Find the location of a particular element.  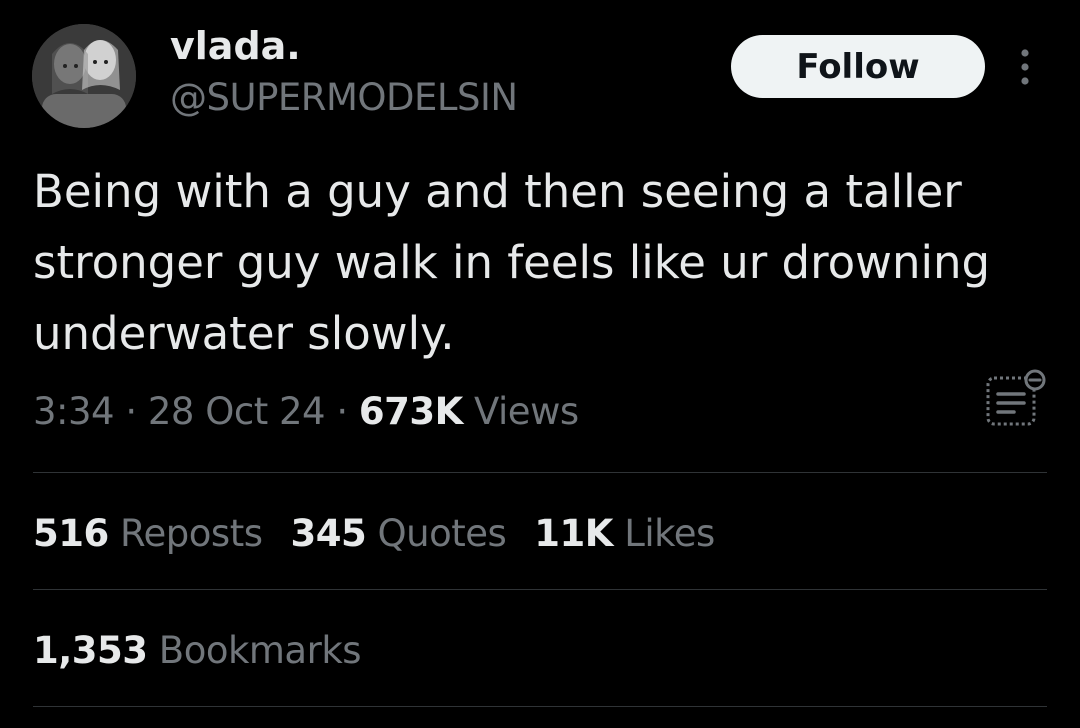

tweet-meta: 3:34 · 28 Oct 24 · 673K Views is located at coordinates (306, 412).